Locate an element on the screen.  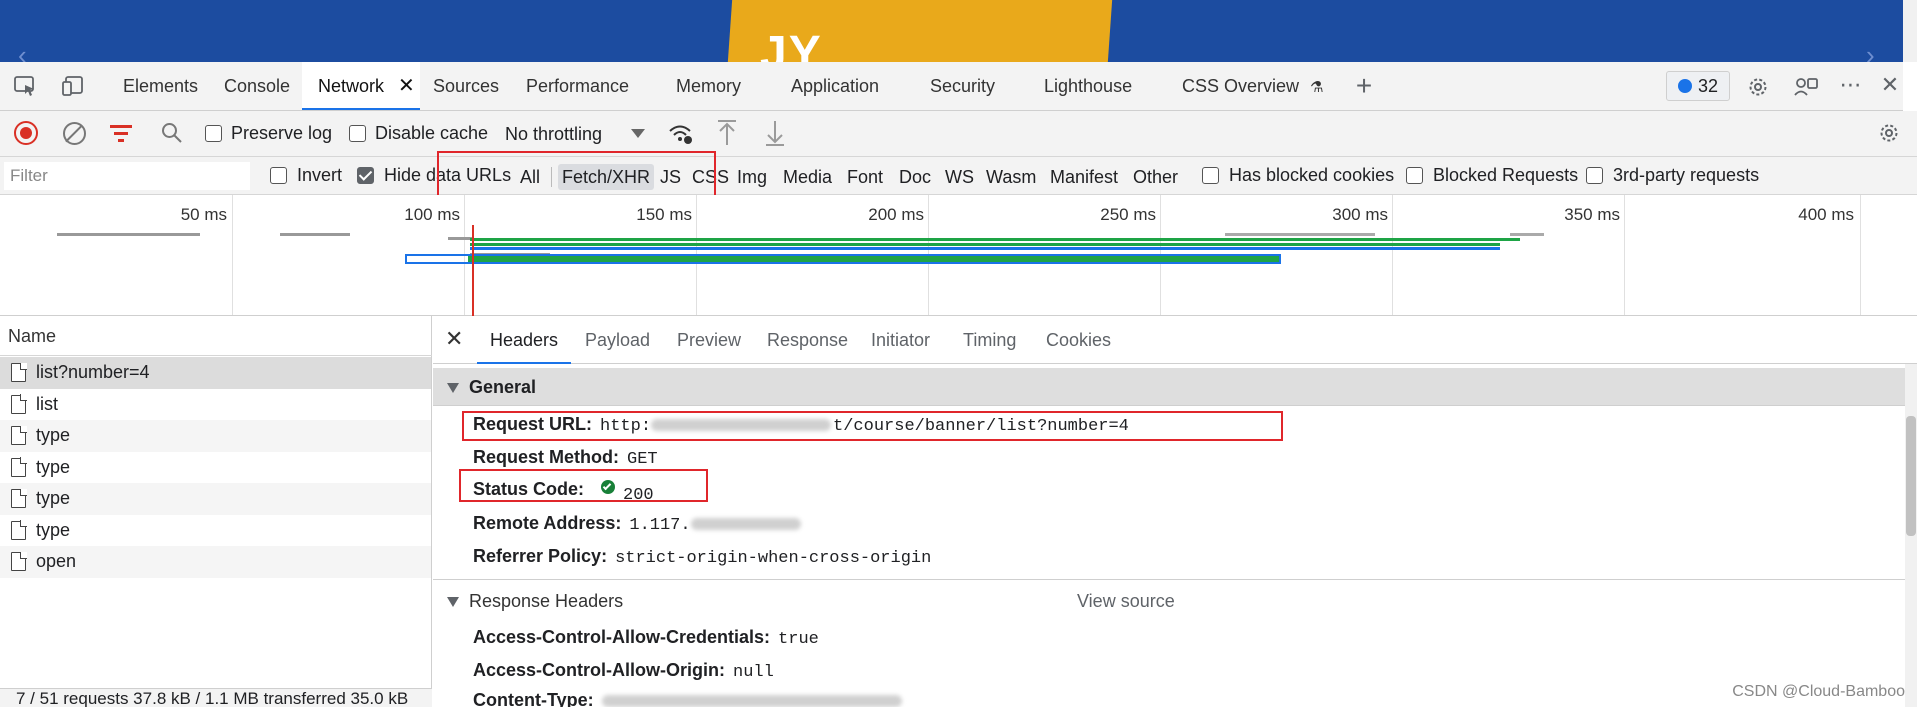
watermark: CSDN @Cloud-Bamboo is located at coordinates (1818, 691).